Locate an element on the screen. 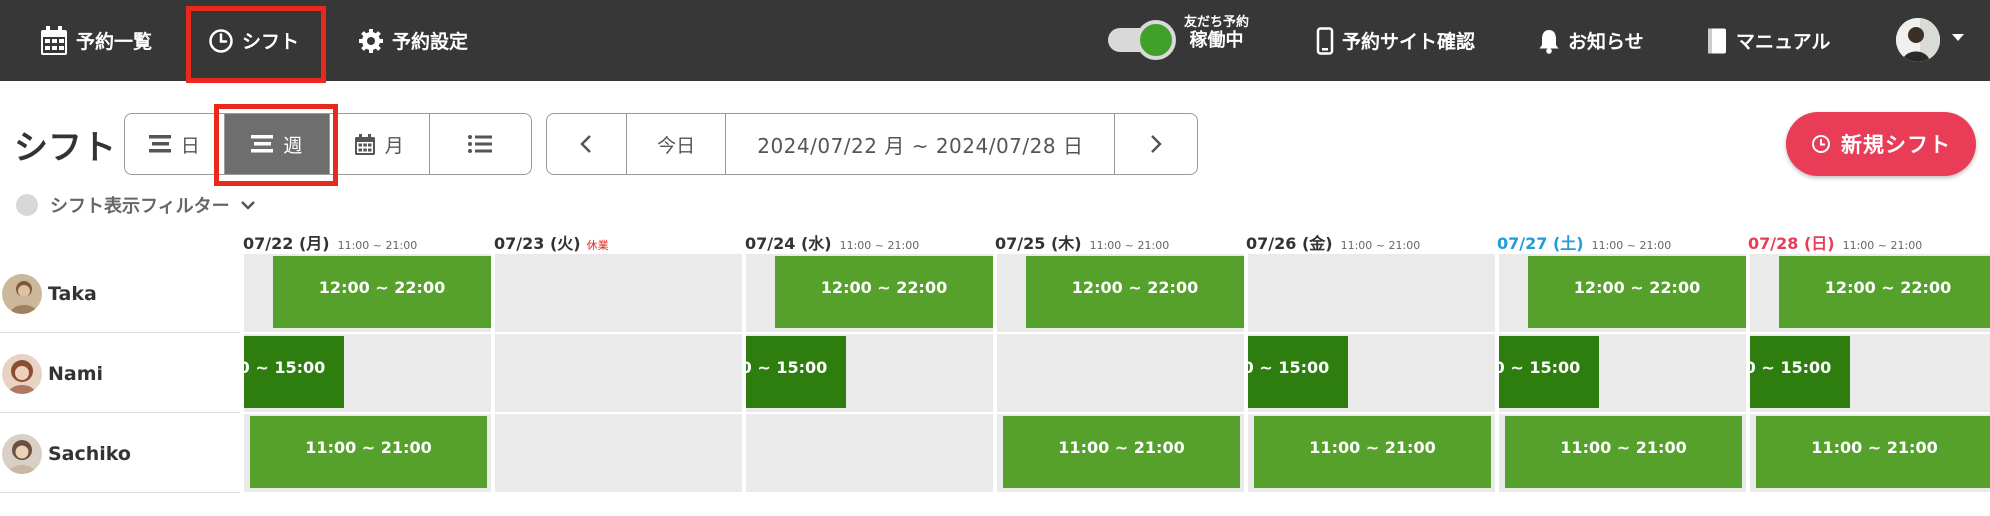 This screenshot has height=516, width=1990. new-shift-label: 新規シフト is located at coordinates (1896, 145).